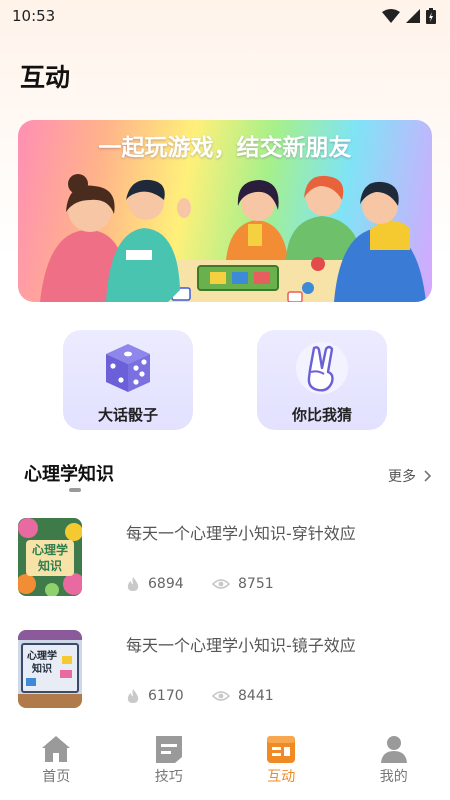  Describe the element at coordinates (169, 764) in the screenshot. I see `tab-tips: 技巧` at that location.